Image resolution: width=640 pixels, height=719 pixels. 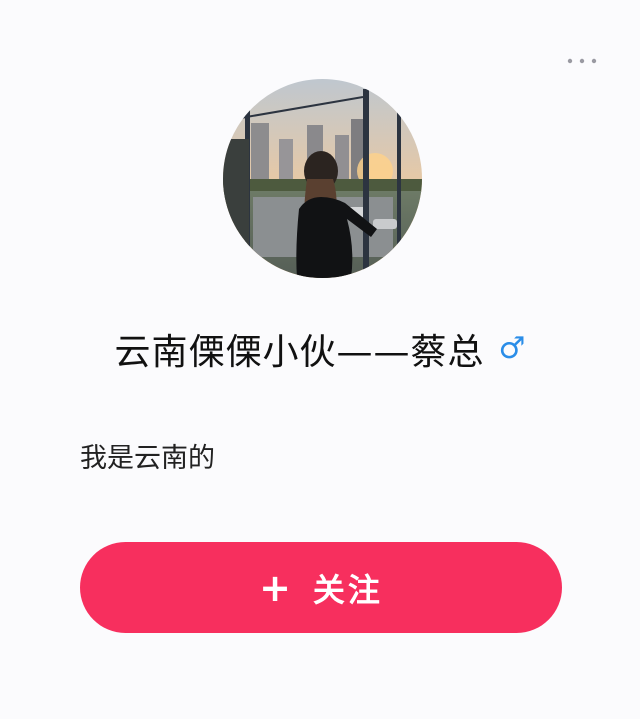 I want to click on more-horizontal-icon, so click(x=582, y=61).